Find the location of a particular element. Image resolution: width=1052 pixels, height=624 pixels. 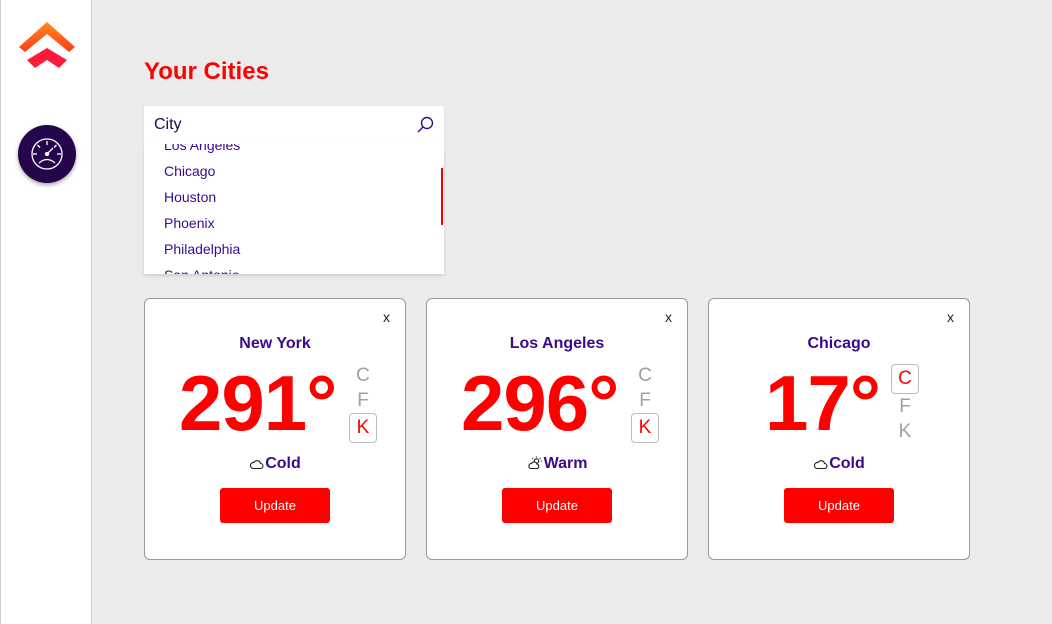

temperature-value: 296° is located at coordinates (540, 403).